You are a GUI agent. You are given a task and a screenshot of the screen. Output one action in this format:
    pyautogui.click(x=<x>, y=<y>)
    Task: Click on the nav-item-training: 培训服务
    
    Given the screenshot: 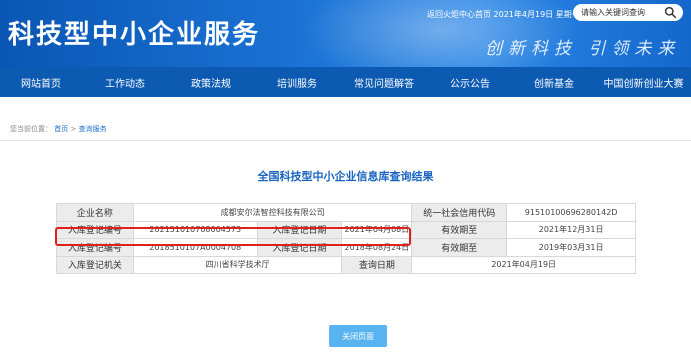 What is the action you would take?
    pyautogui.click(x=297, y=82)
    